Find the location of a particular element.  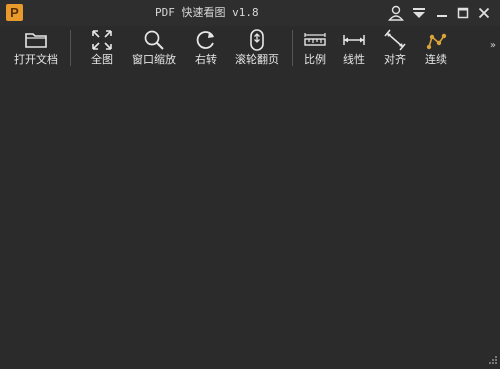

align-measure-icon is located at coordinates (395, 40).